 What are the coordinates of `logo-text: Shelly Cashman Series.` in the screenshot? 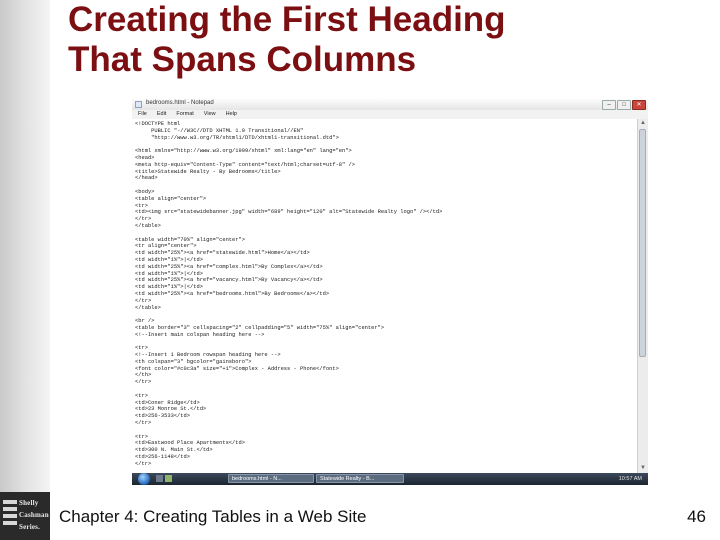 It's located at (34, 515).